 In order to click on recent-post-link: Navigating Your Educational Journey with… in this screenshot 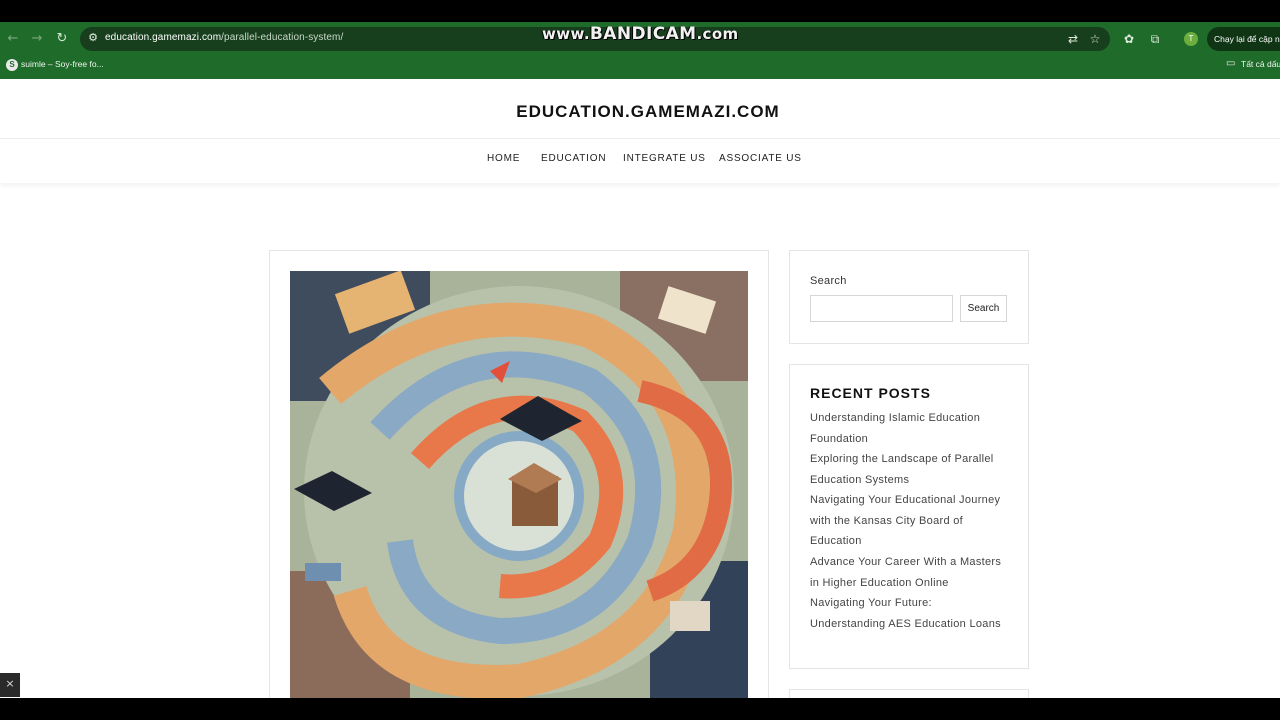, I will do `click(910, 521)`.